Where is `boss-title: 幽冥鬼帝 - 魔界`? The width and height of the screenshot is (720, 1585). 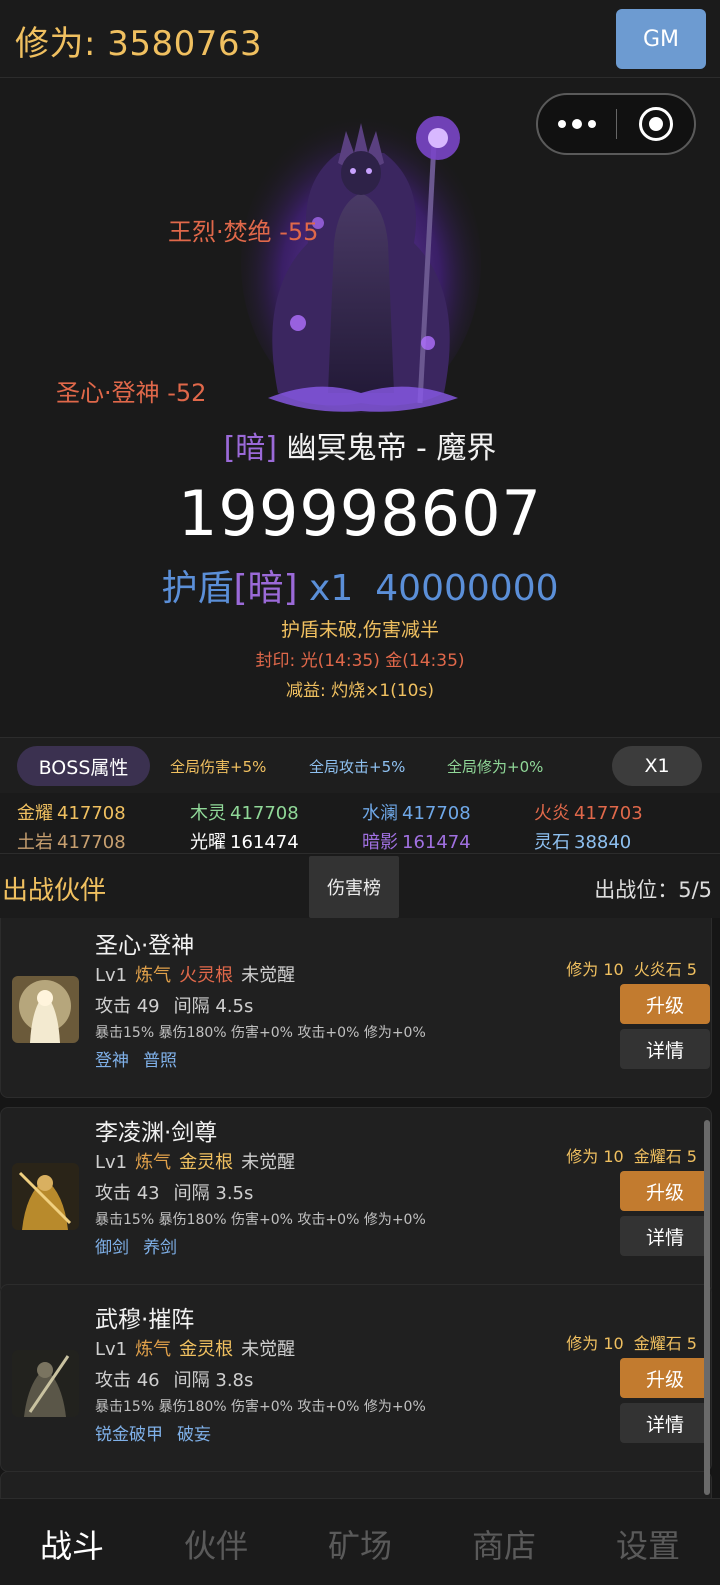 boss-title: 幽冥鬼帝 - 魔界 is located at coordinates (386, 448).